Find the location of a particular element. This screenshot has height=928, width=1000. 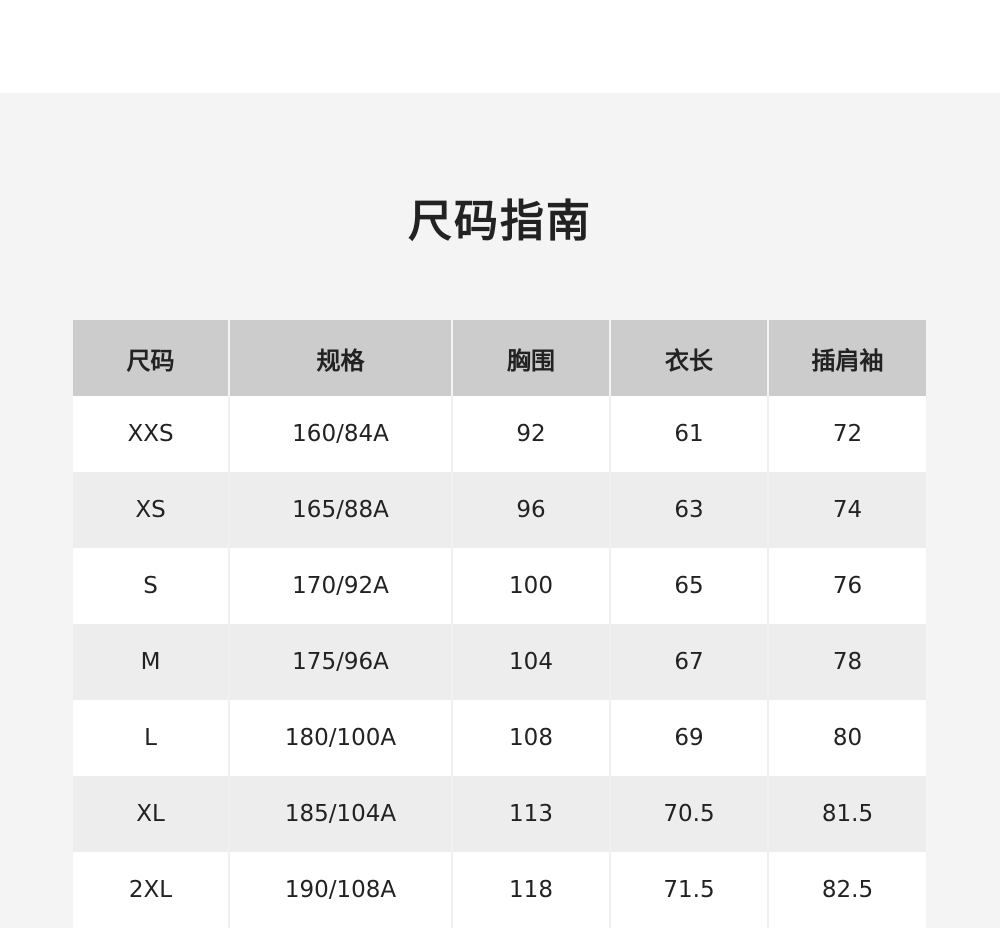

cell-chest: 104 is located at coordinates (530, 662).